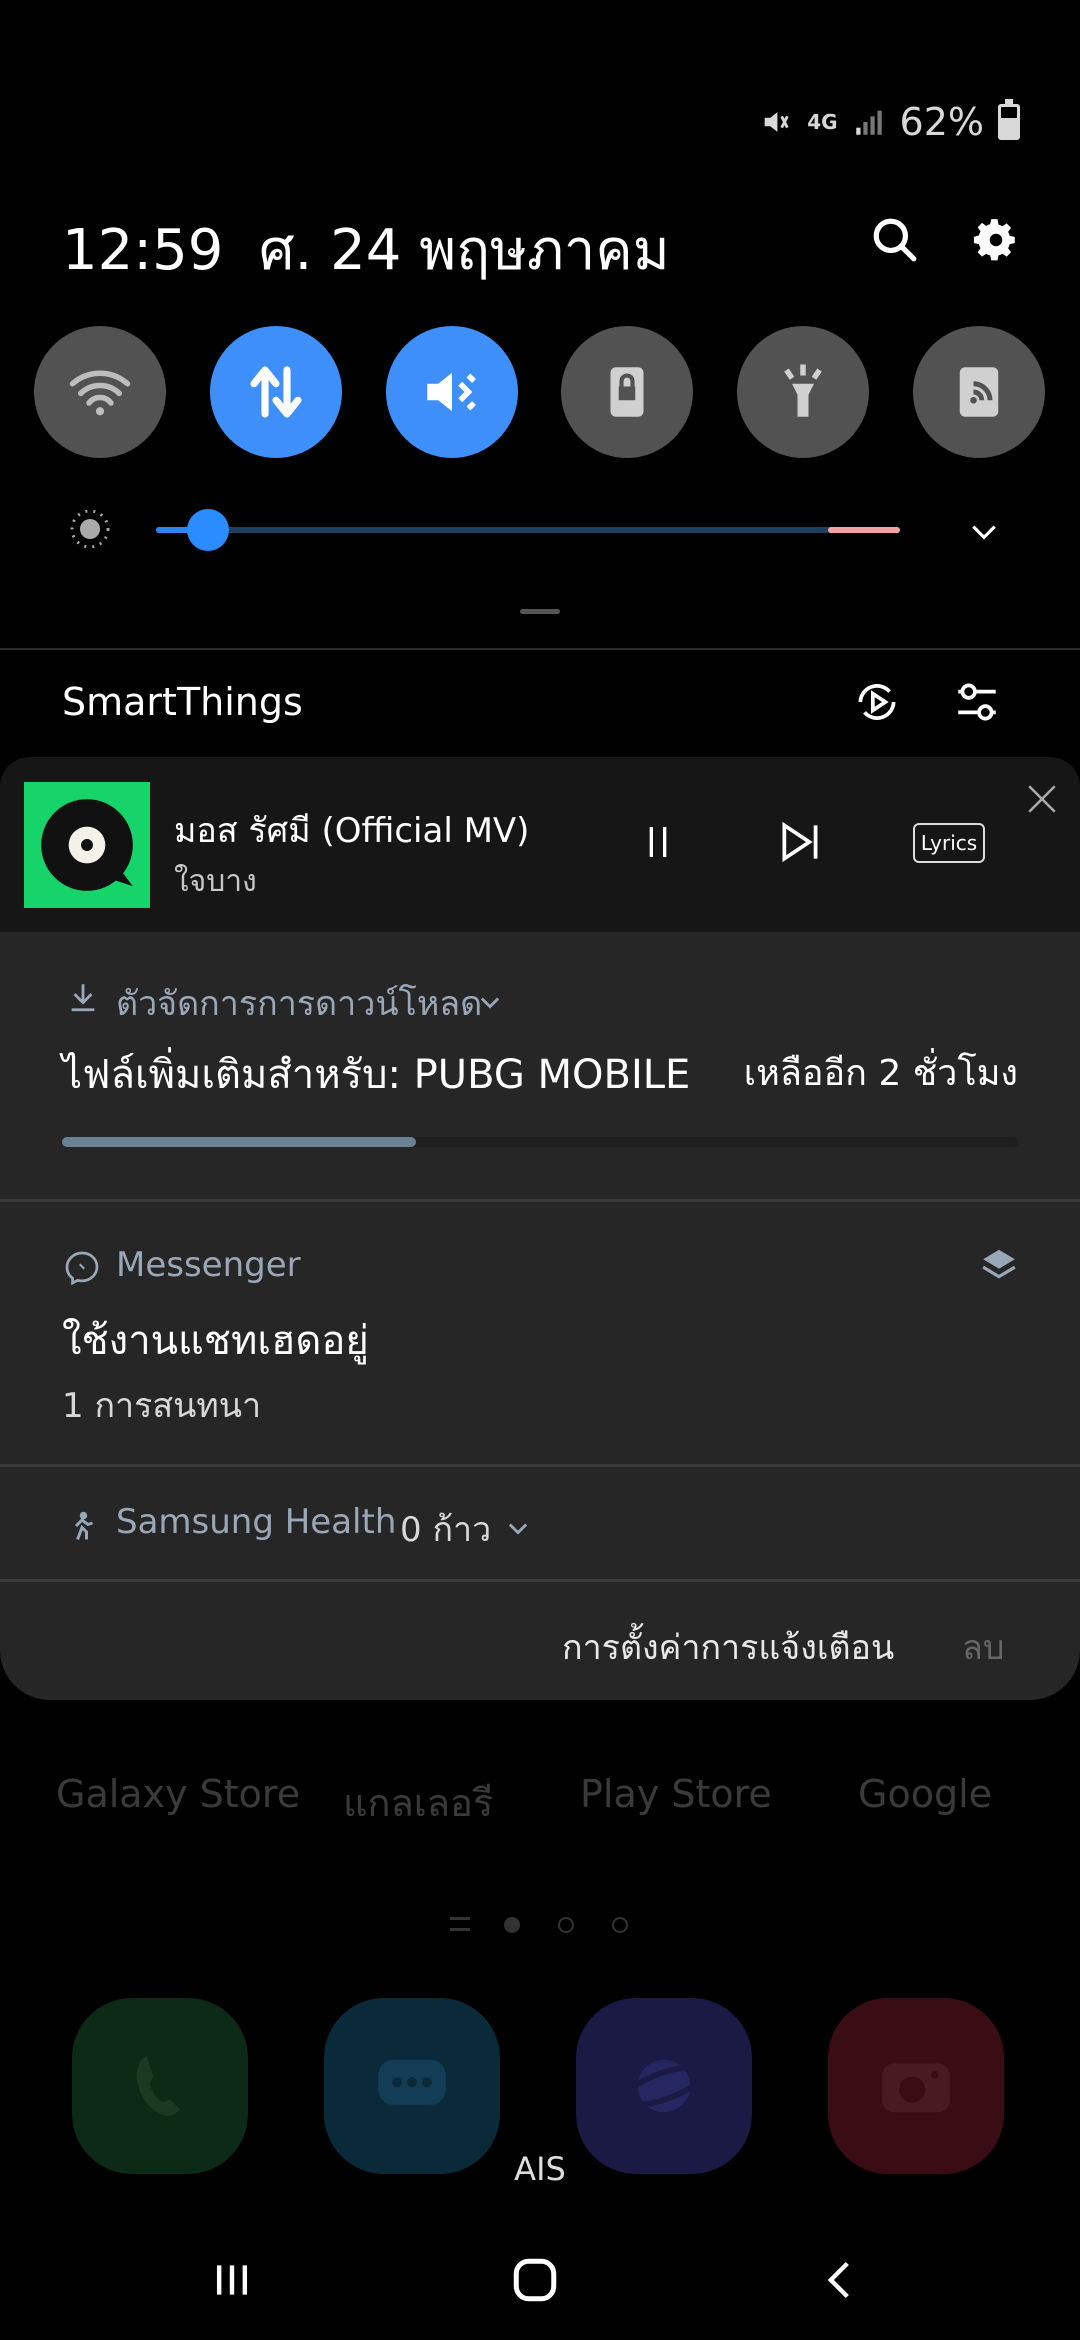  What do you see at coordinates (1042, 799) in the screenshot?
I see `close-icon` at bounding box center [1042, 799].